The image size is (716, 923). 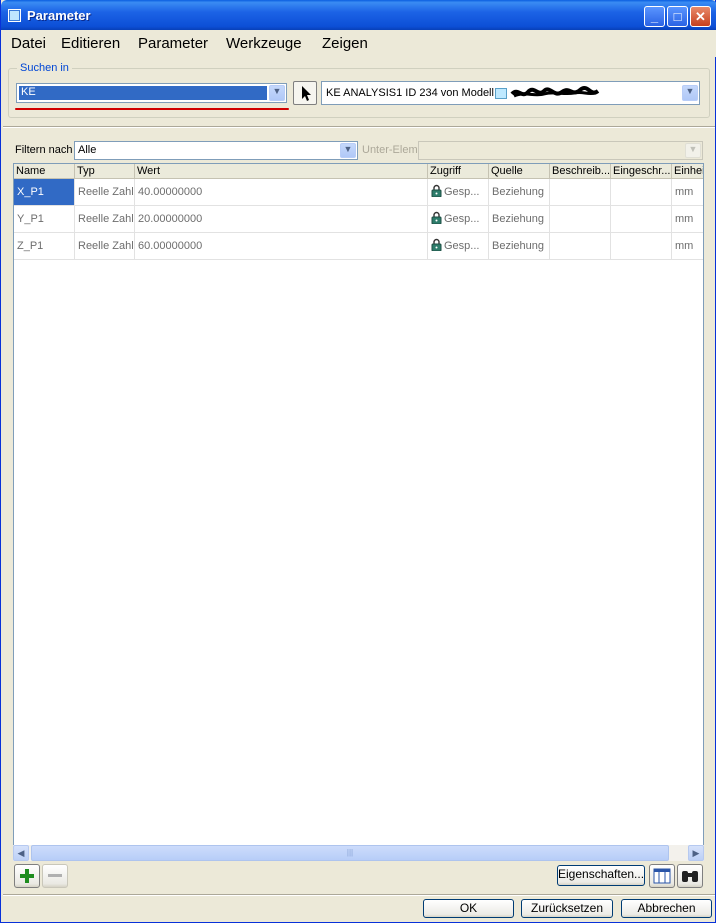 What do you see at coordinates (555, 92) in the screenshot?
I see `redacted-model-name` at bounding box center [555, 92].